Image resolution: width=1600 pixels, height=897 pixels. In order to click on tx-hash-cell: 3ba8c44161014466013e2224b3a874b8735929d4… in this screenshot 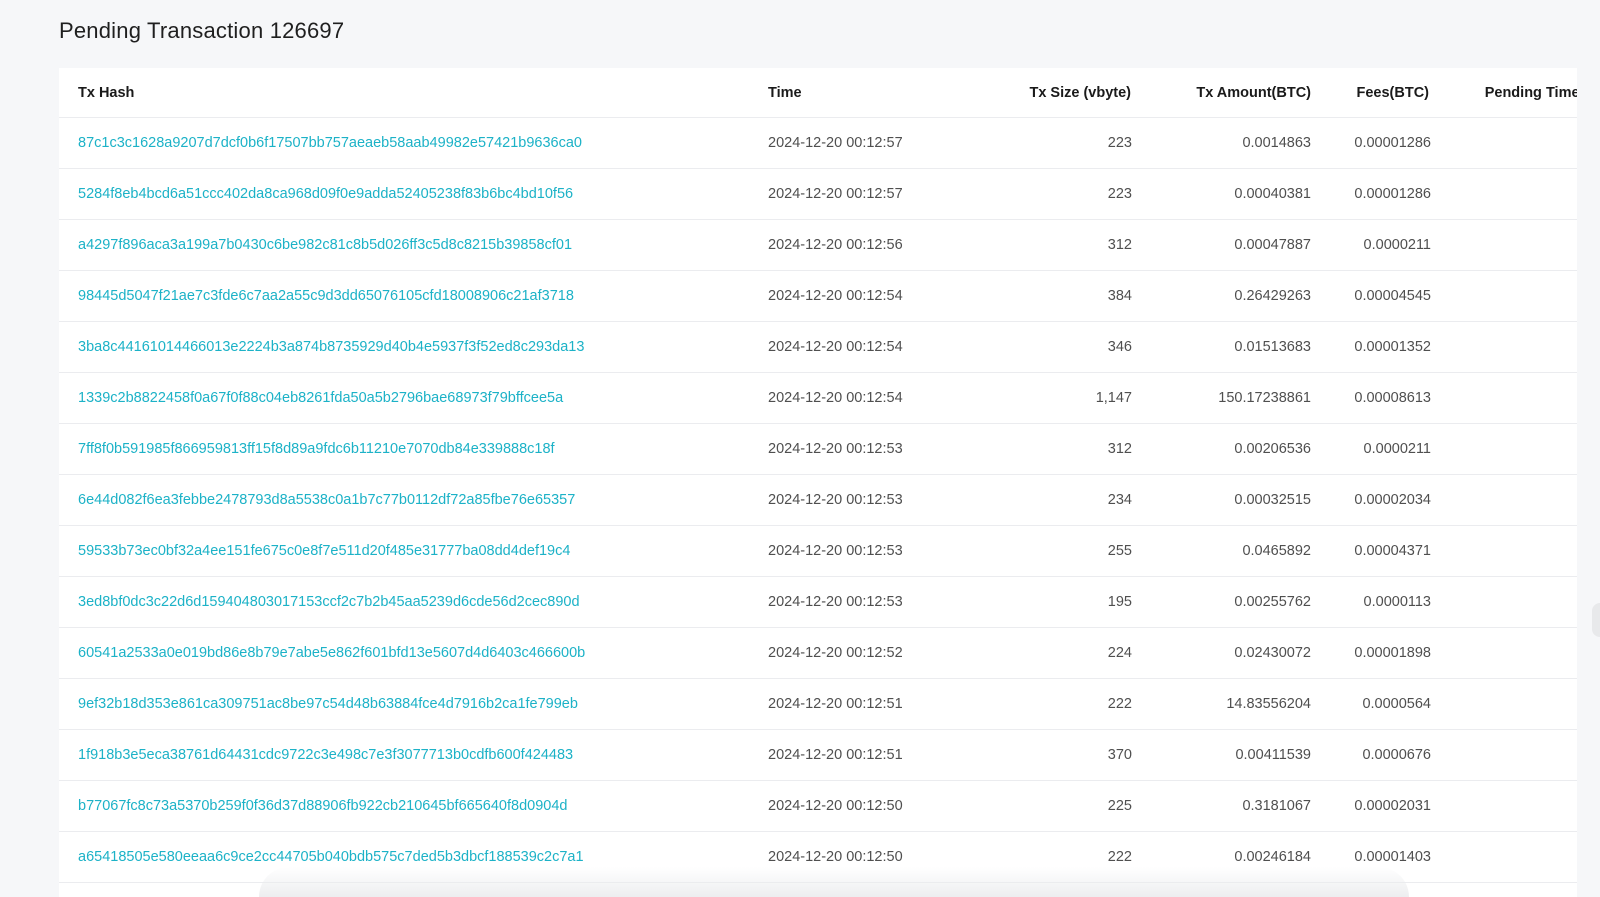, I will do `click(408, 347)`.